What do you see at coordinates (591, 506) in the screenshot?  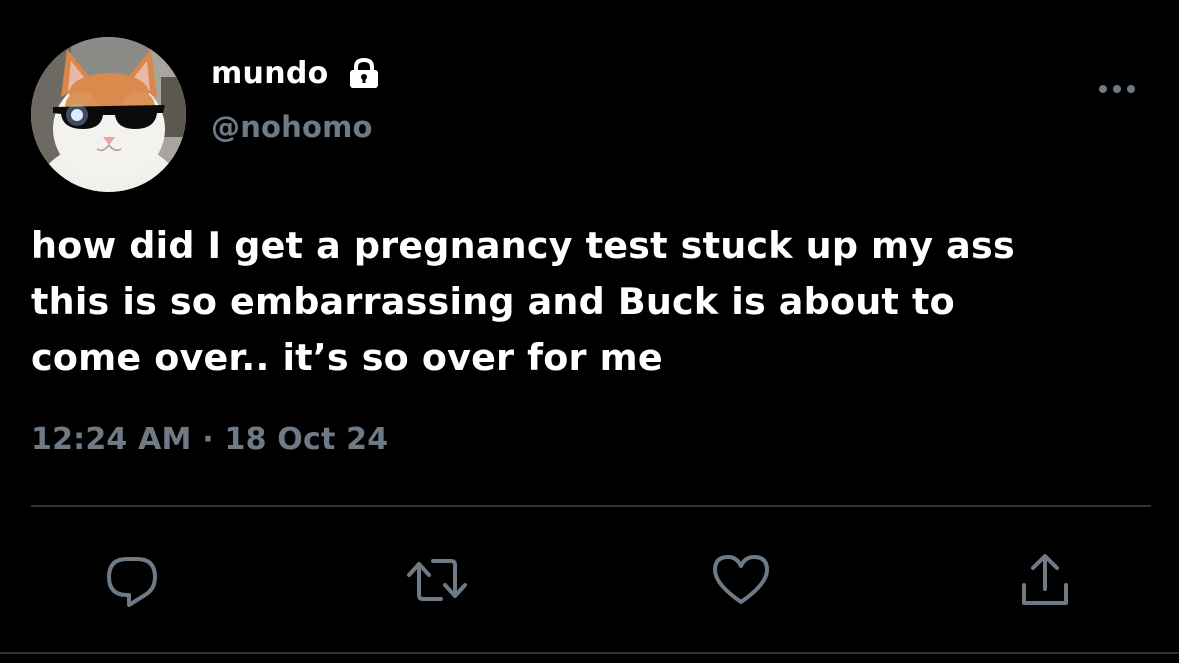 I see `divider` at bounding box center [591, 506].